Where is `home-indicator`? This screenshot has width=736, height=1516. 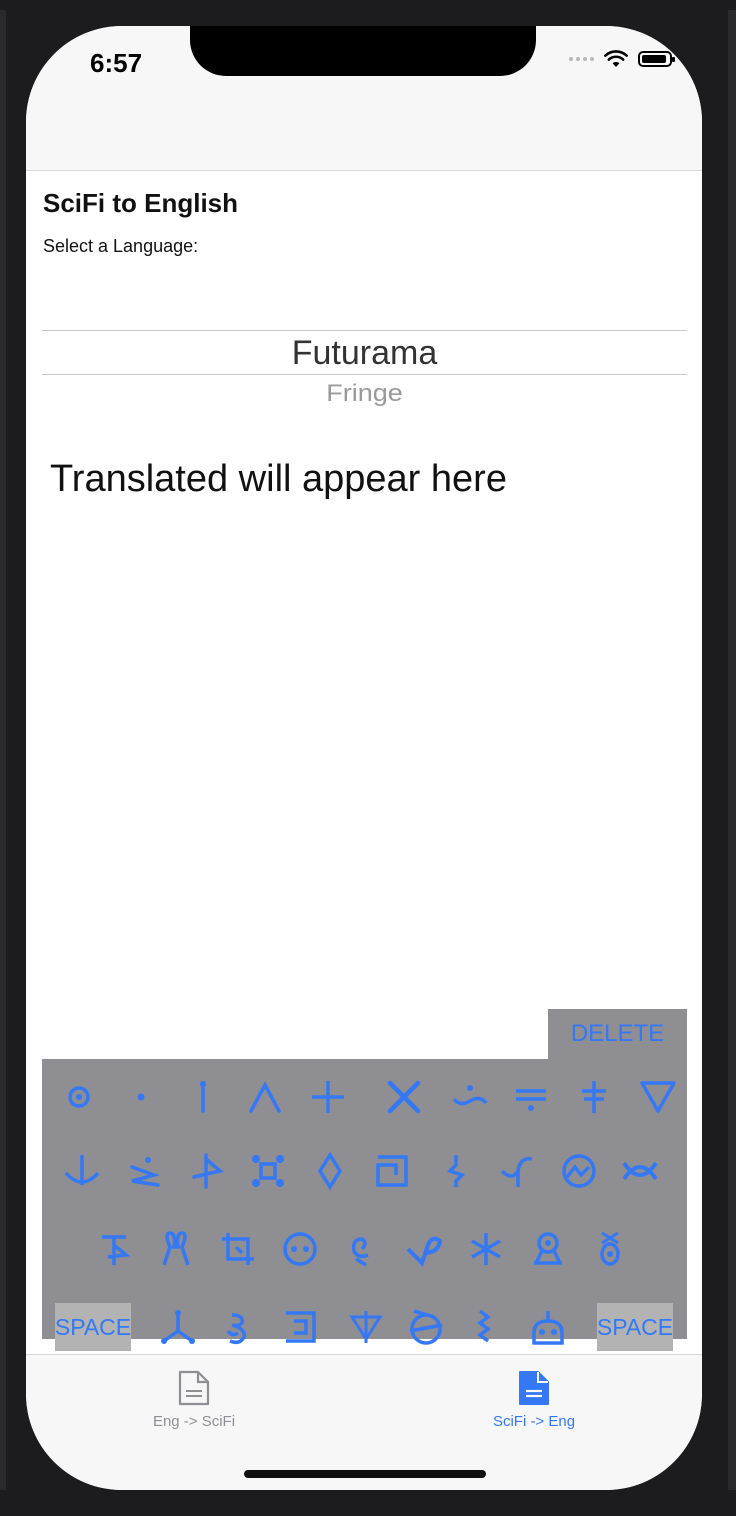
home-indicator is located at coordinates (365, 1474).